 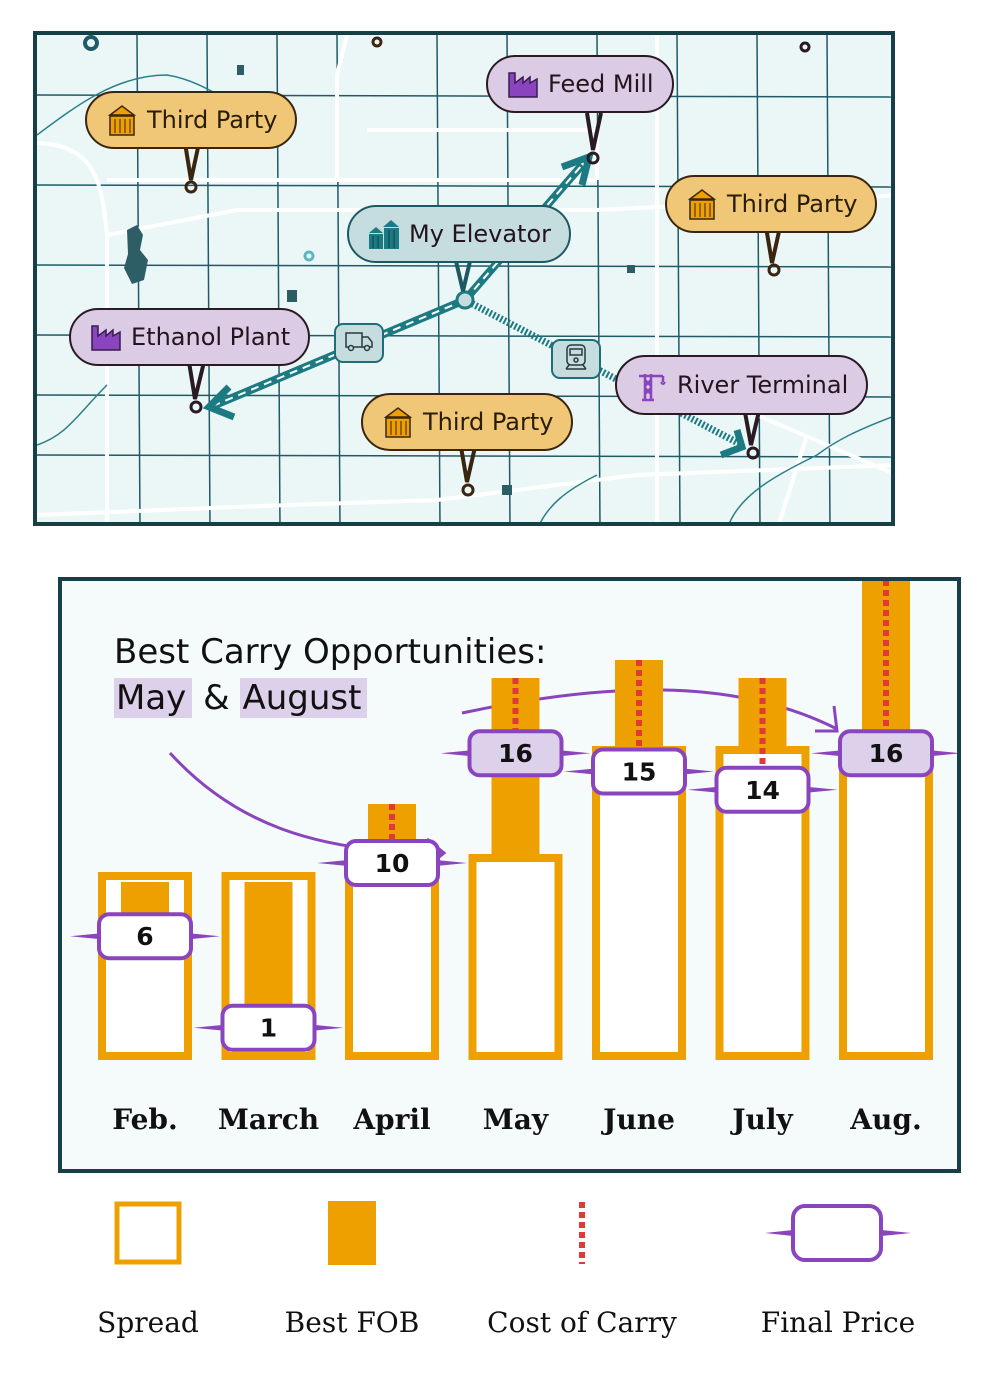 What do you see at coordinates (191, 187) in the screenshot?
I see `pin-third-party-nw` at bounding box center [191, 187].